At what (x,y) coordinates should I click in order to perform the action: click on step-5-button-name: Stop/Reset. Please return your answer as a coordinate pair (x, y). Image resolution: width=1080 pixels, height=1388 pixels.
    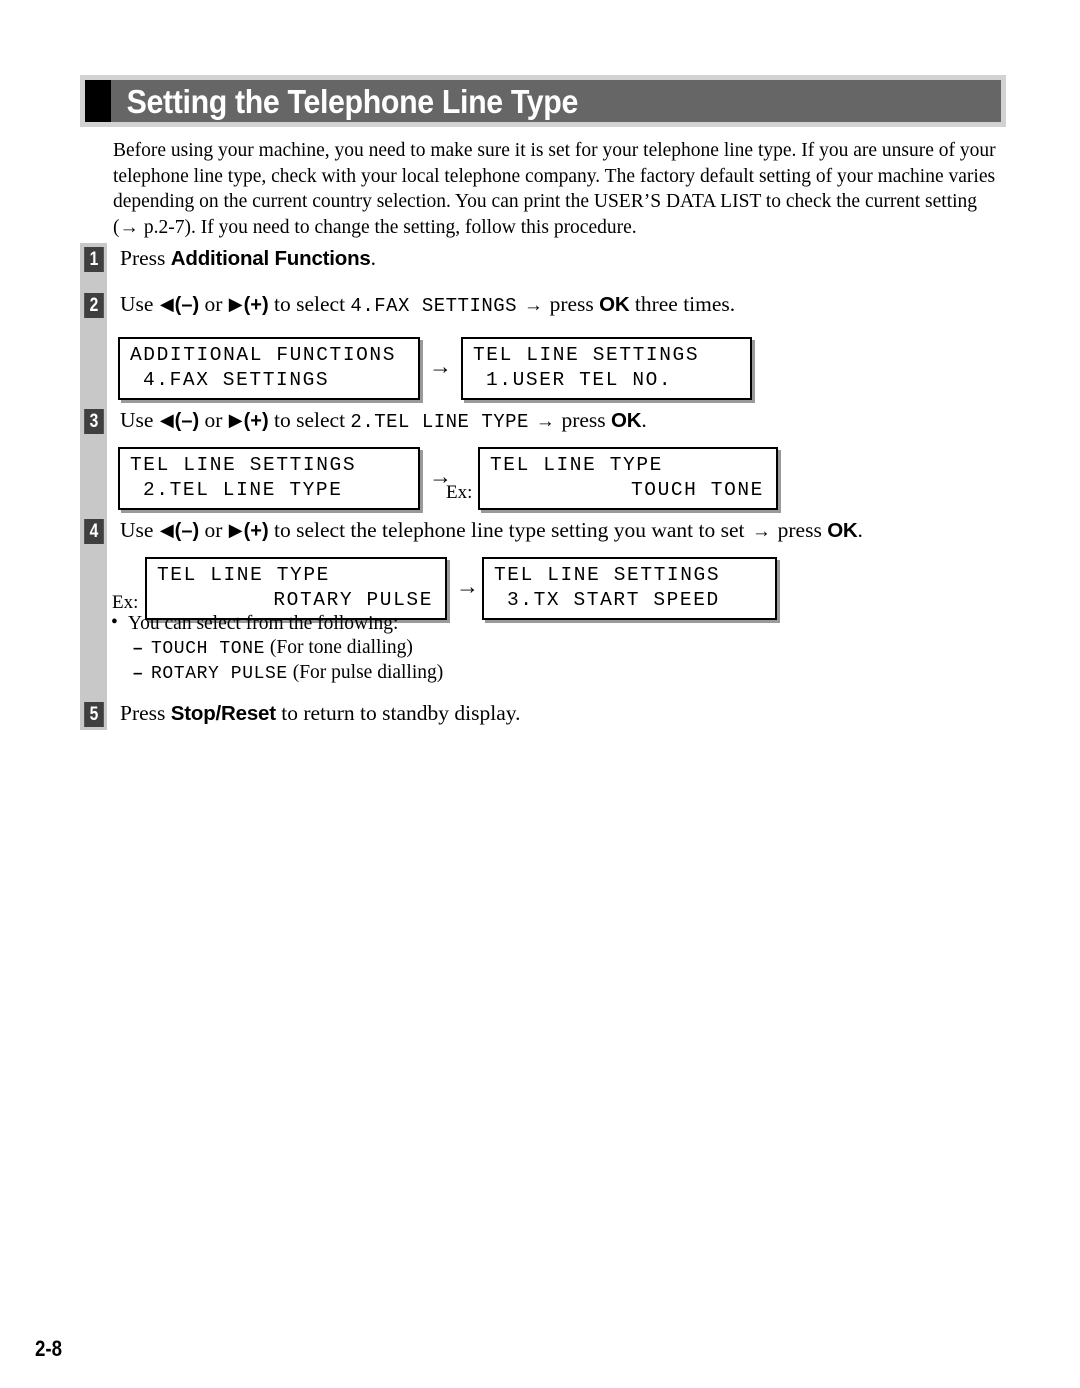
    Looking at the image, I should click on (223, 713).